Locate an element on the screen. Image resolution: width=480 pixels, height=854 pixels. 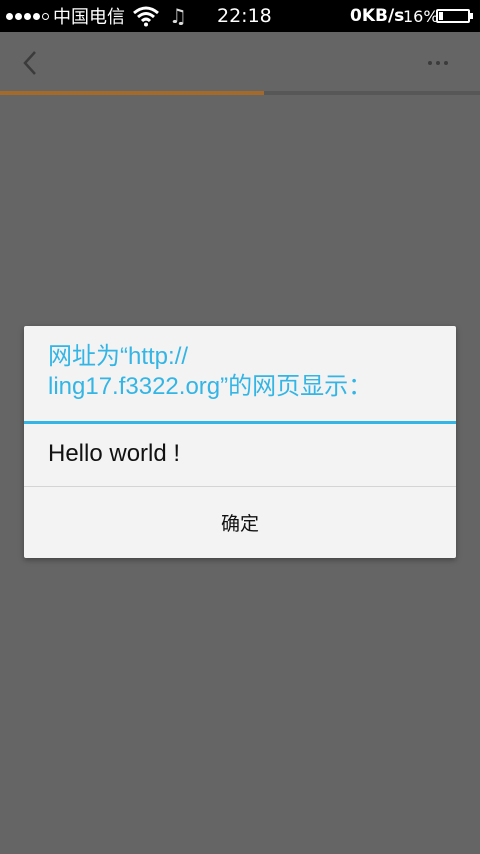
signal-icon is located at coordinates (27, 16).